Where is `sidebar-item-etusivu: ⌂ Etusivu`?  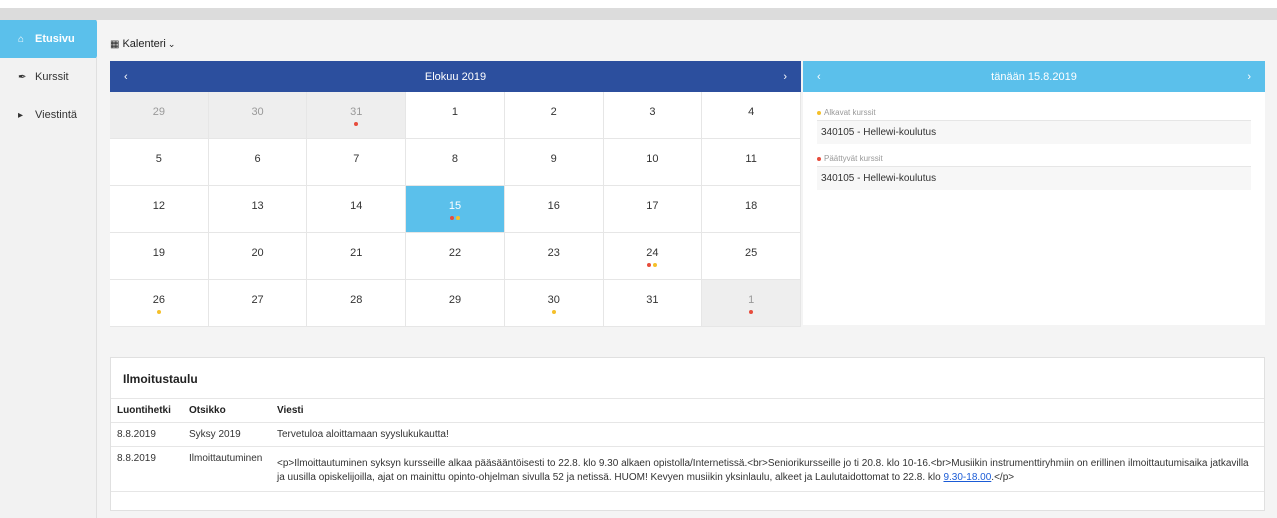 sidebar-item-etusivu: ⌂ Etusivu is located at coordinates (53, 39).